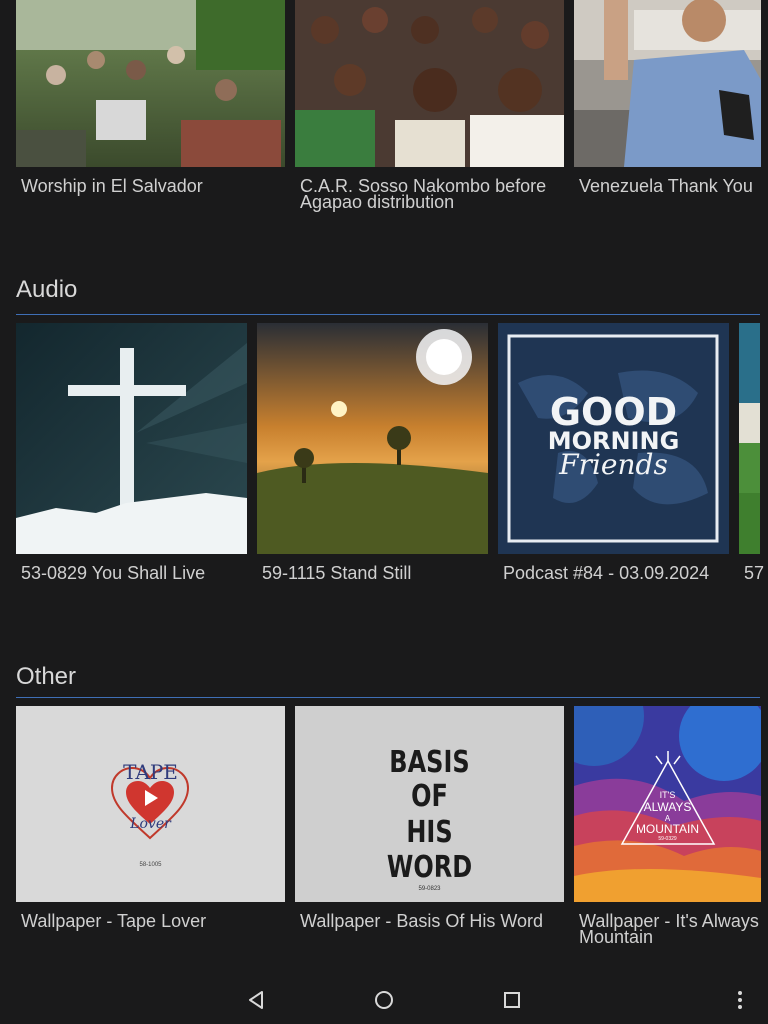  What do you see at coordinates (150, 824) in the screenshot?
I see `wallpaper-art-lover: Lover` at bounding box center [150, 824].